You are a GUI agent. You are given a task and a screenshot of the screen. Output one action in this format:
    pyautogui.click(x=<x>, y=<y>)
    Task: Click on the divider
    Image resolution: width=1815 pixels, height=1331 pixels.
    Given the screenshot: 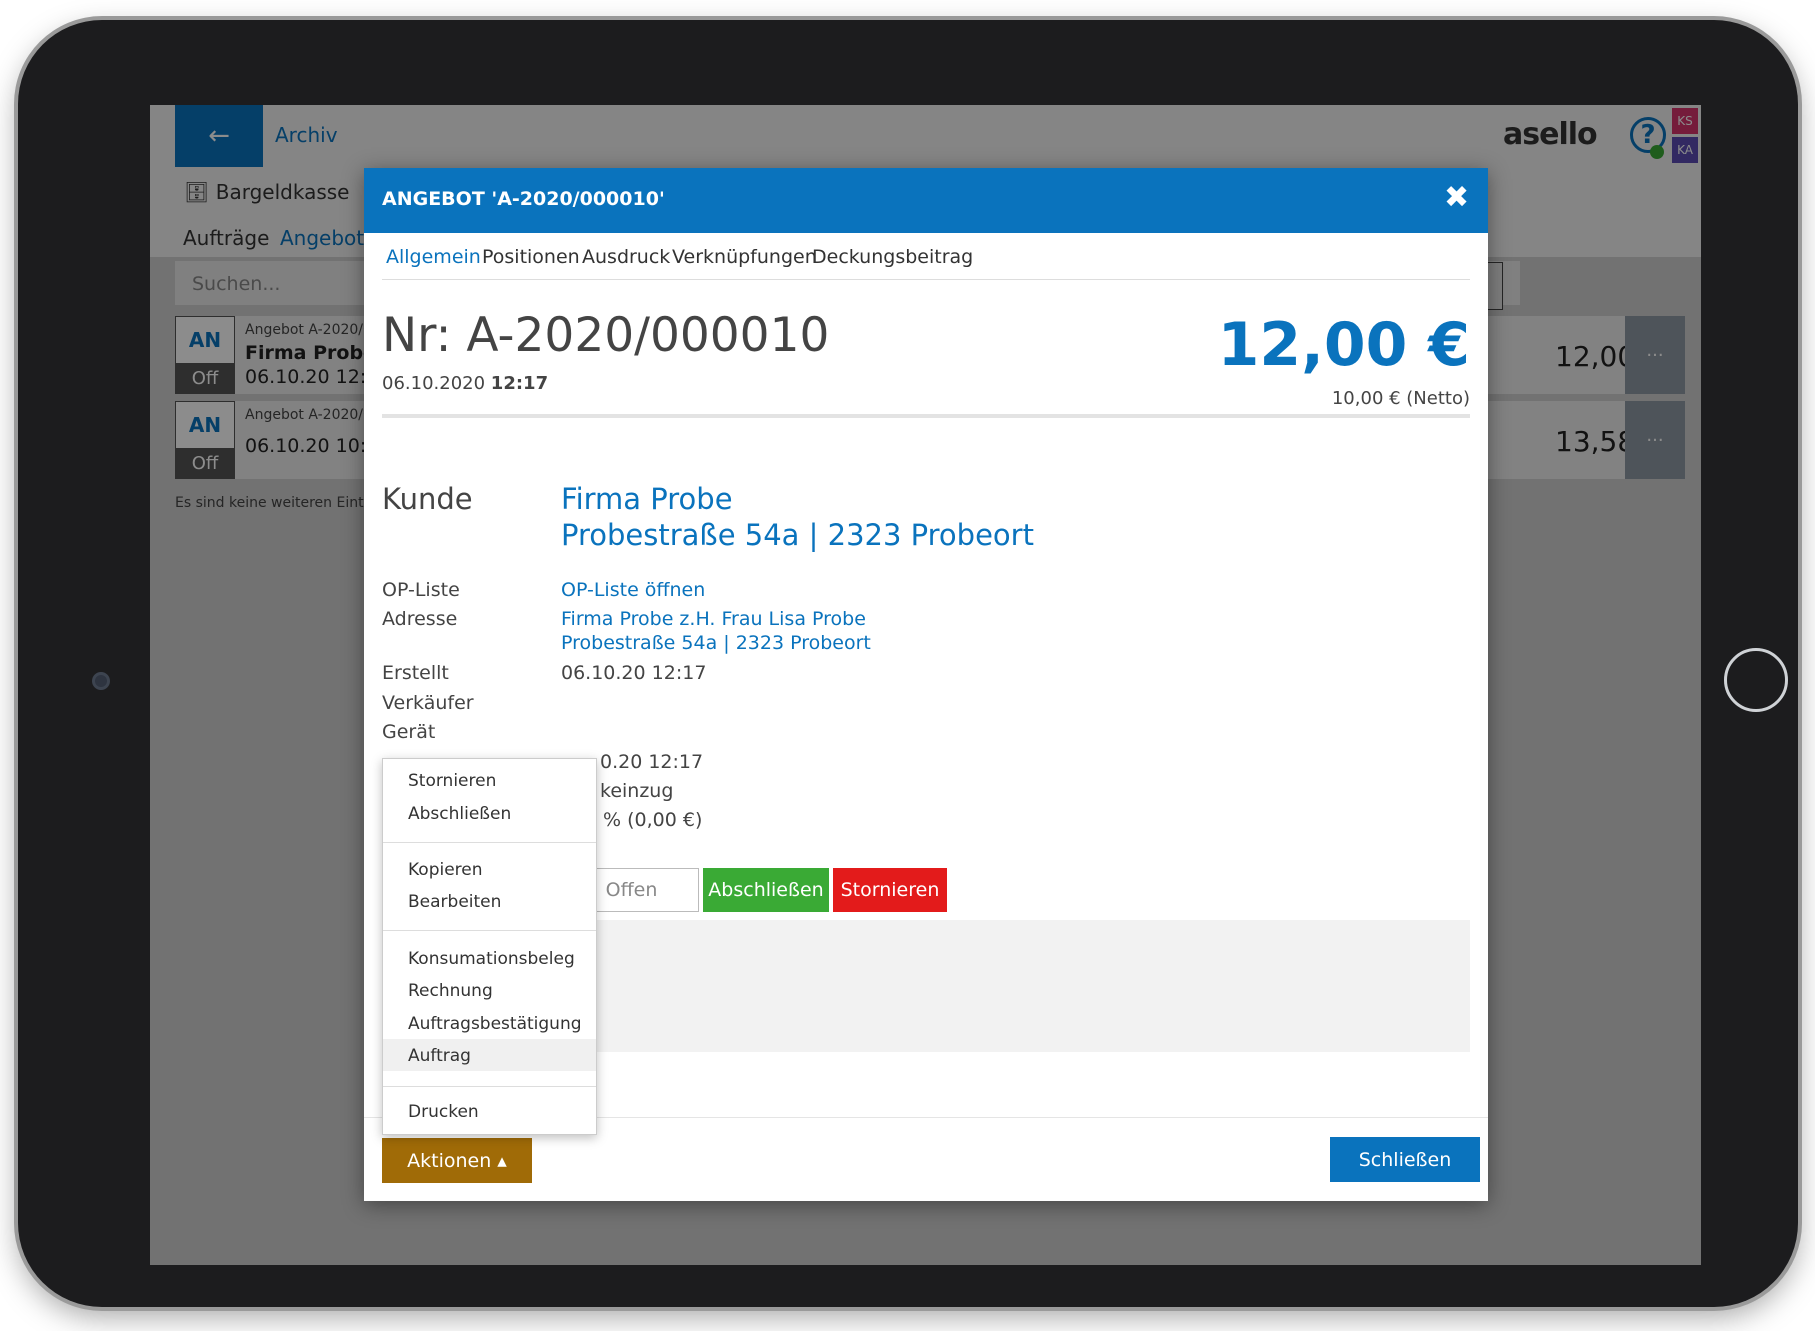 What is the action you would take?
    pyautogui.click(x=926, y=416)
    